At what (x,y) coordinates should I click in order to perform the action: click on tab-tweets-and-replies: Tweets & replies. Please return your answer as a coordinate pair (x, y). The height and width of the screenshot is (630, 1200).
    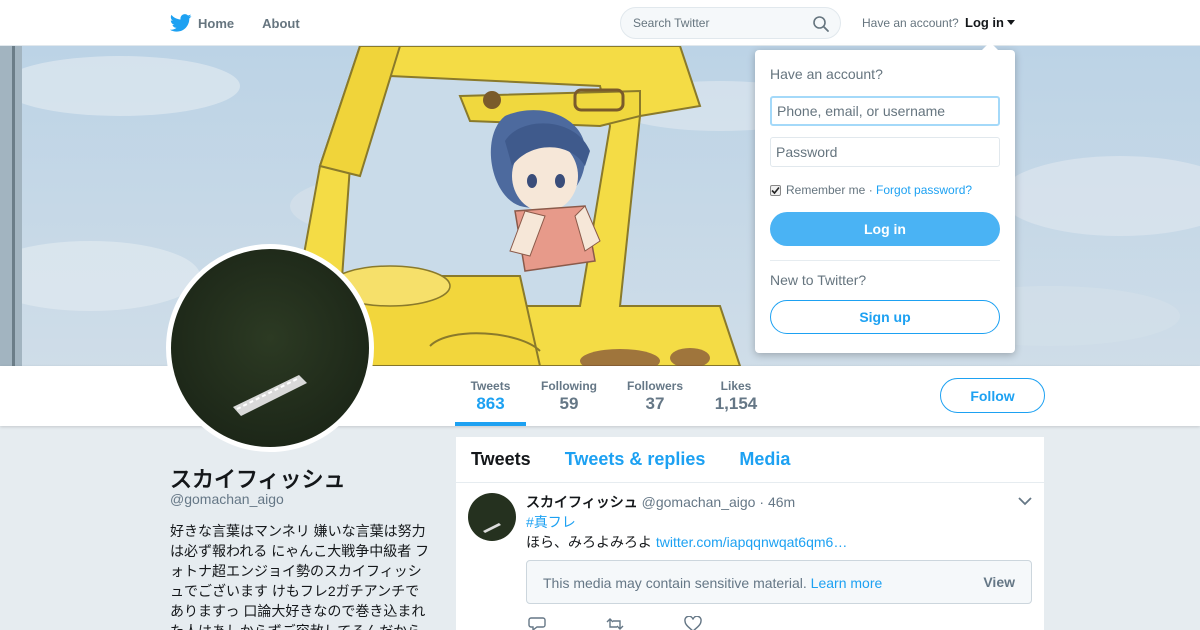
    Looking at the image, I should click on (635, 459).